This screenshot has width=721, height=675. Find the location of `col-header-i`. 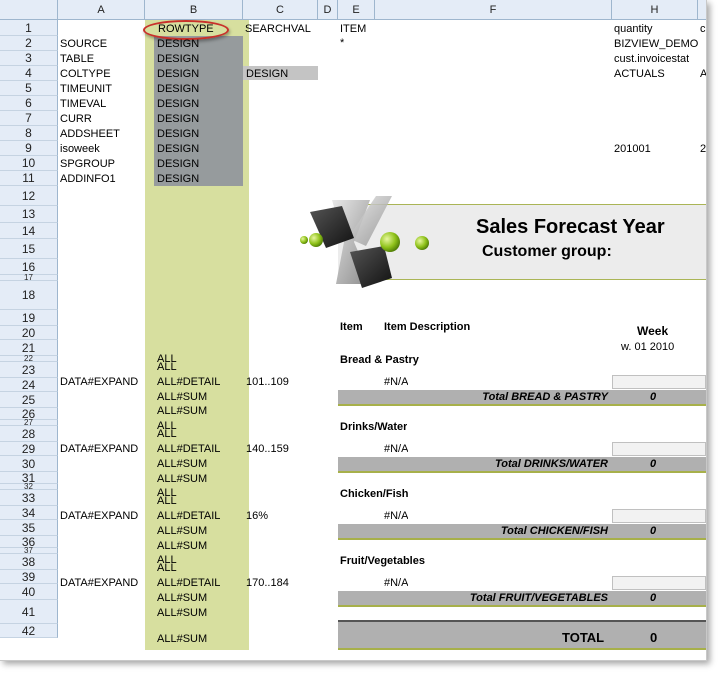

col-header-i is located at coordinates (702, 10).